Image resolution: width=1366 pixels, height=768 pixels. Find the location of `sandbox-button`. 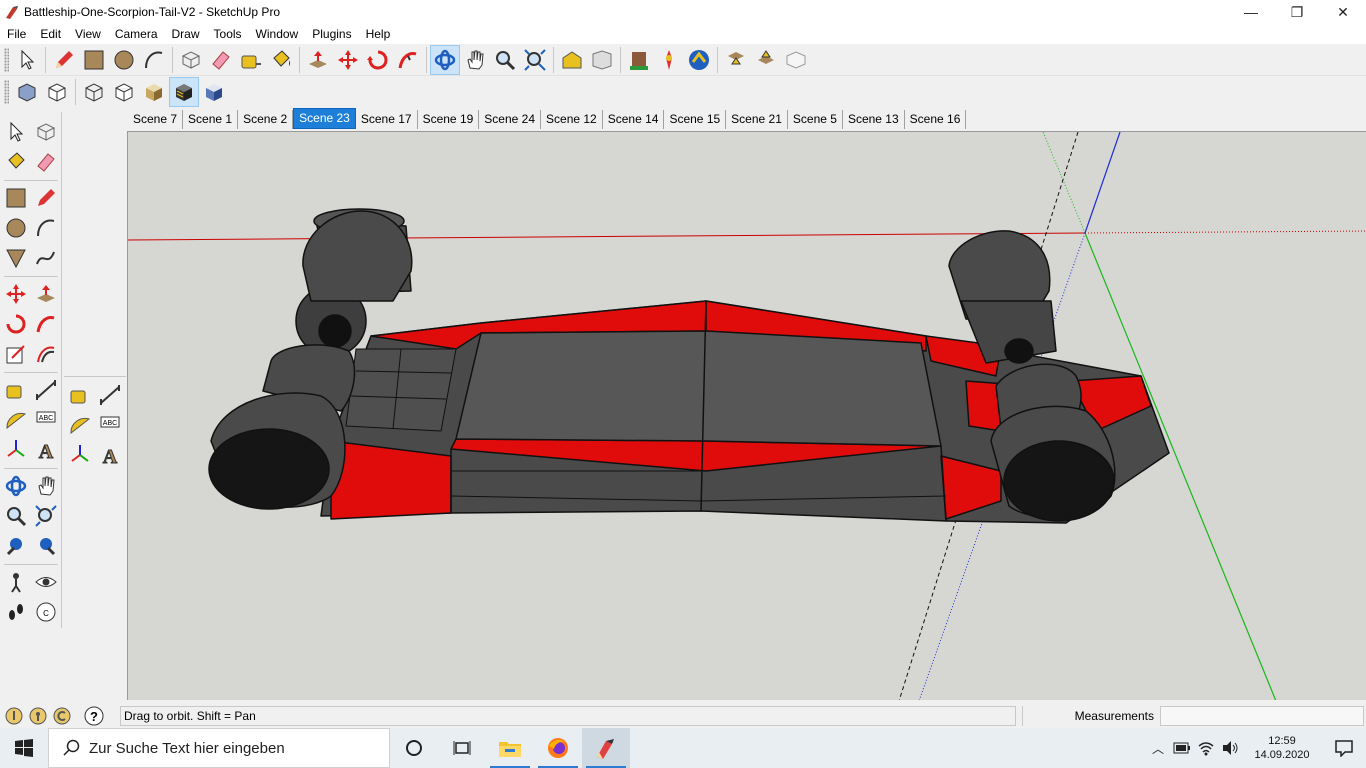

sandbox-button is located at coordinates (766, 60).